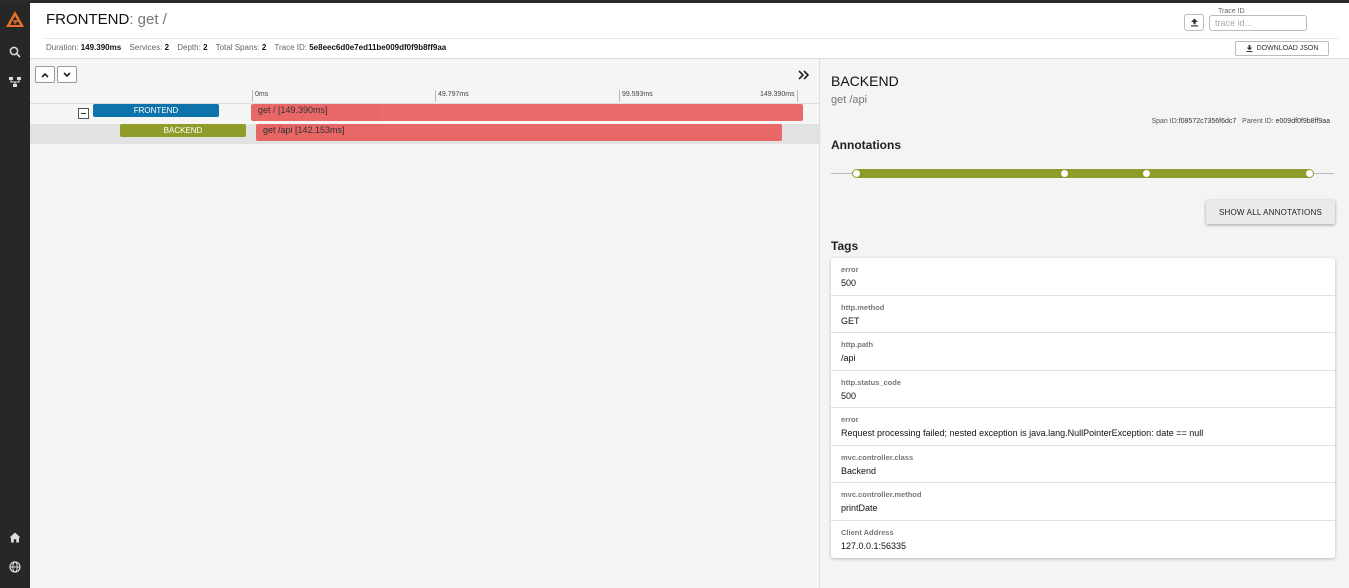 The width and height of the screenshot is (1349, 588). Describe the element at coordinates (1231, 11) in the screenshot. I see `trace-id-field-label: Trace ID` at that location.